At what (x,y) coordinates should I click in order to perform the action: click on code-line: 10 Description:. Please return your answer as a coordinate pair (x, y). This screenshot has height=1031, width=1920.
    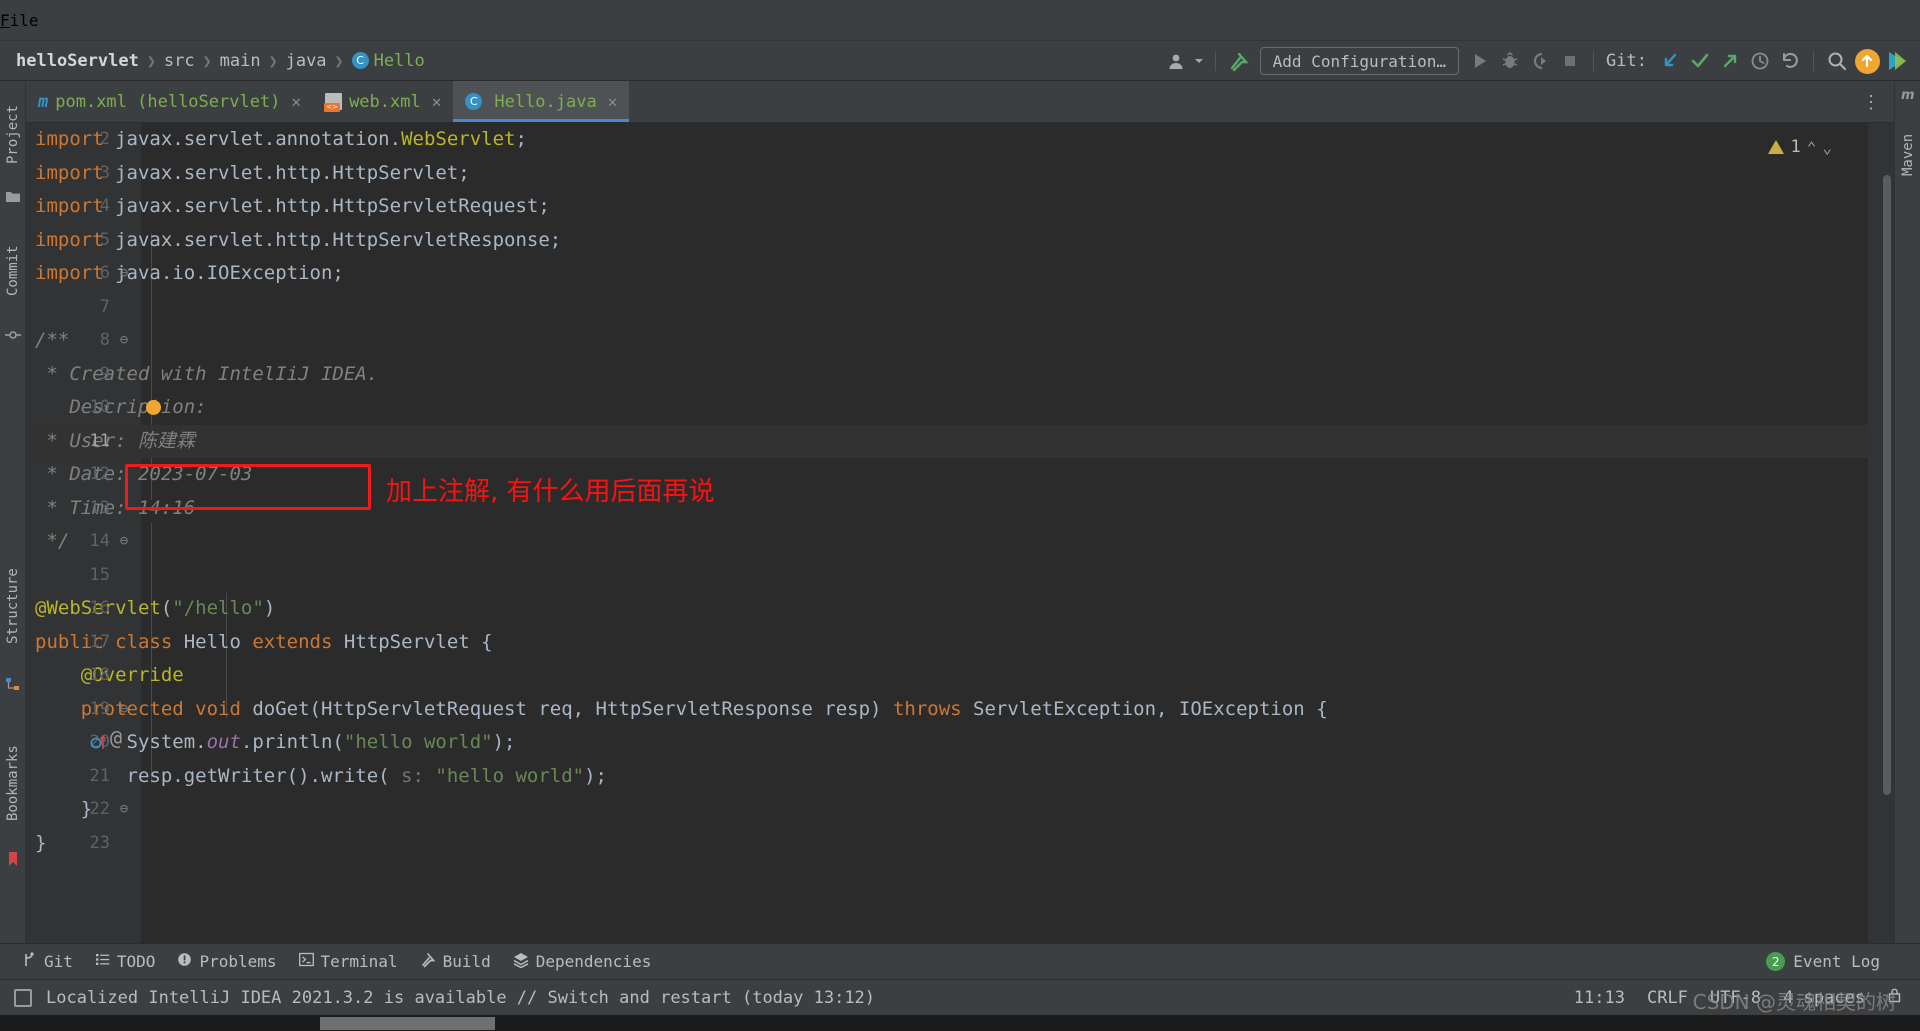
    Looking at the image, I should click on (960, 408).